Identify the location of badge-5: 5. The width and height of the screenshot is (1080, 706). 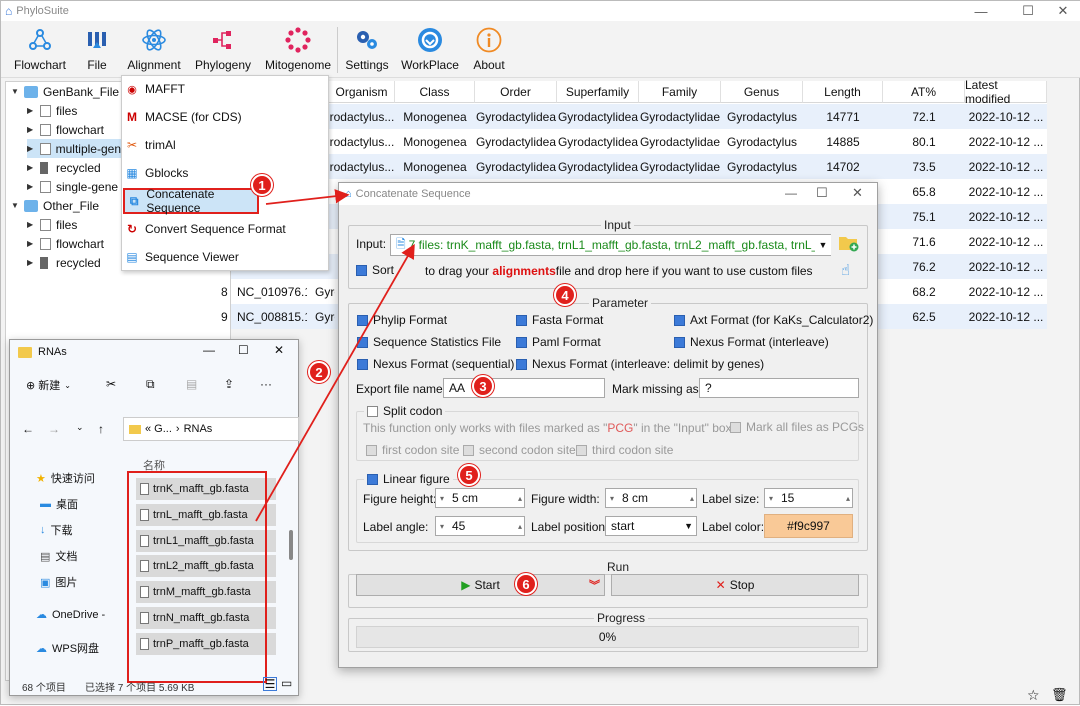
(469, 475).